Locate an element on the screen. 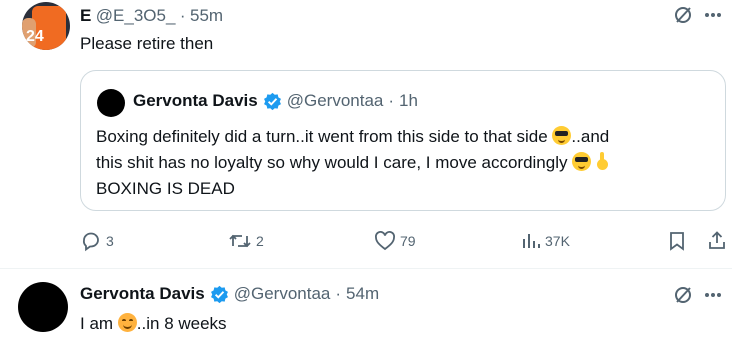 This screenshot has height=337, width=732. like-icon is located at coordinates (385, 241).